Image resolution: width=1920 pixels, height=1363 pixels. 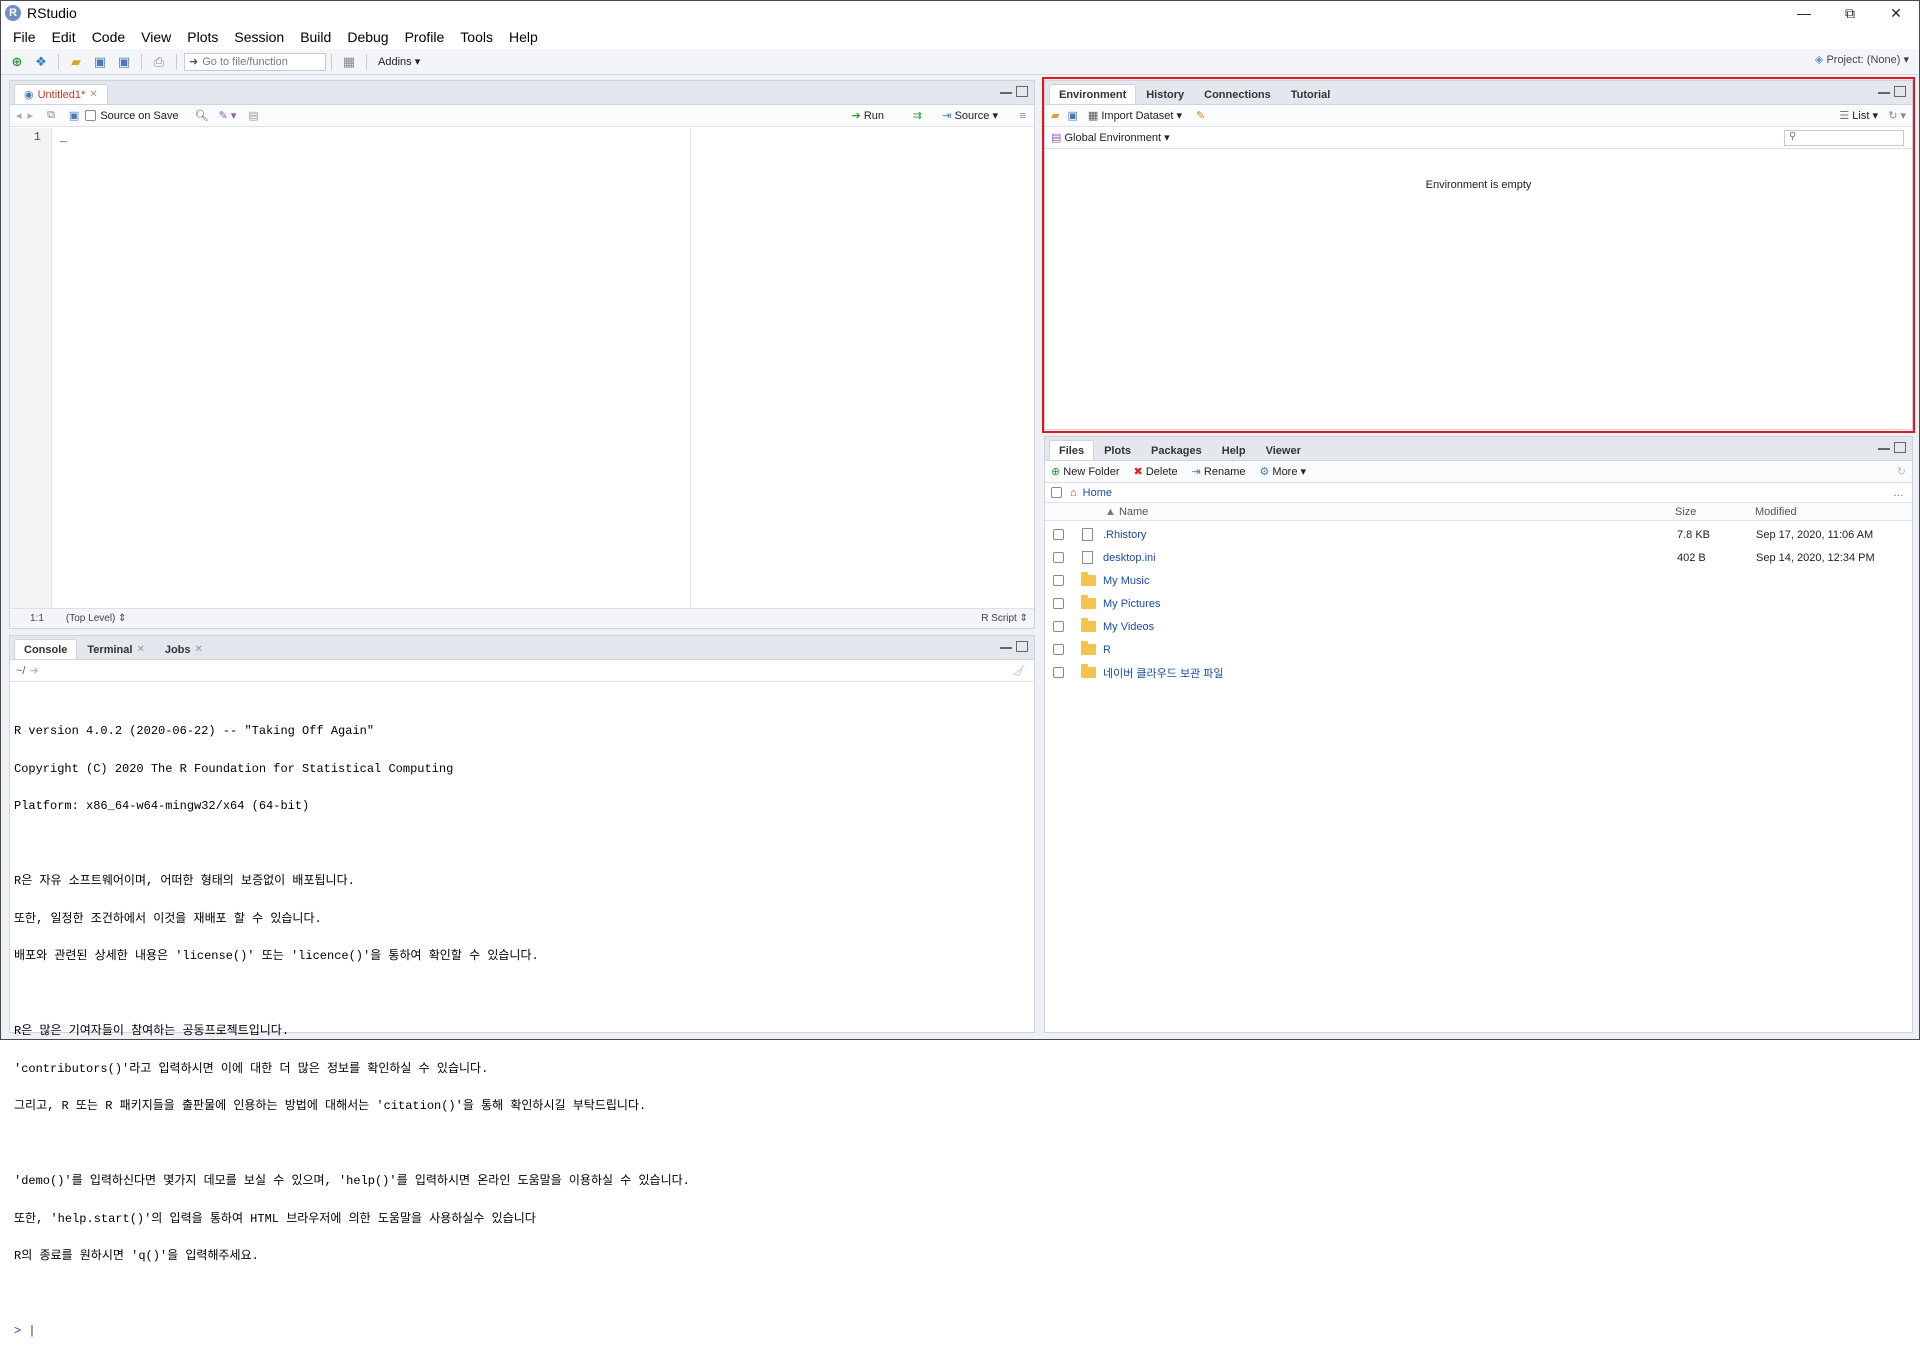 I want to click on clear-console-icon: 🧹︎, so click(x=1019, y=670).